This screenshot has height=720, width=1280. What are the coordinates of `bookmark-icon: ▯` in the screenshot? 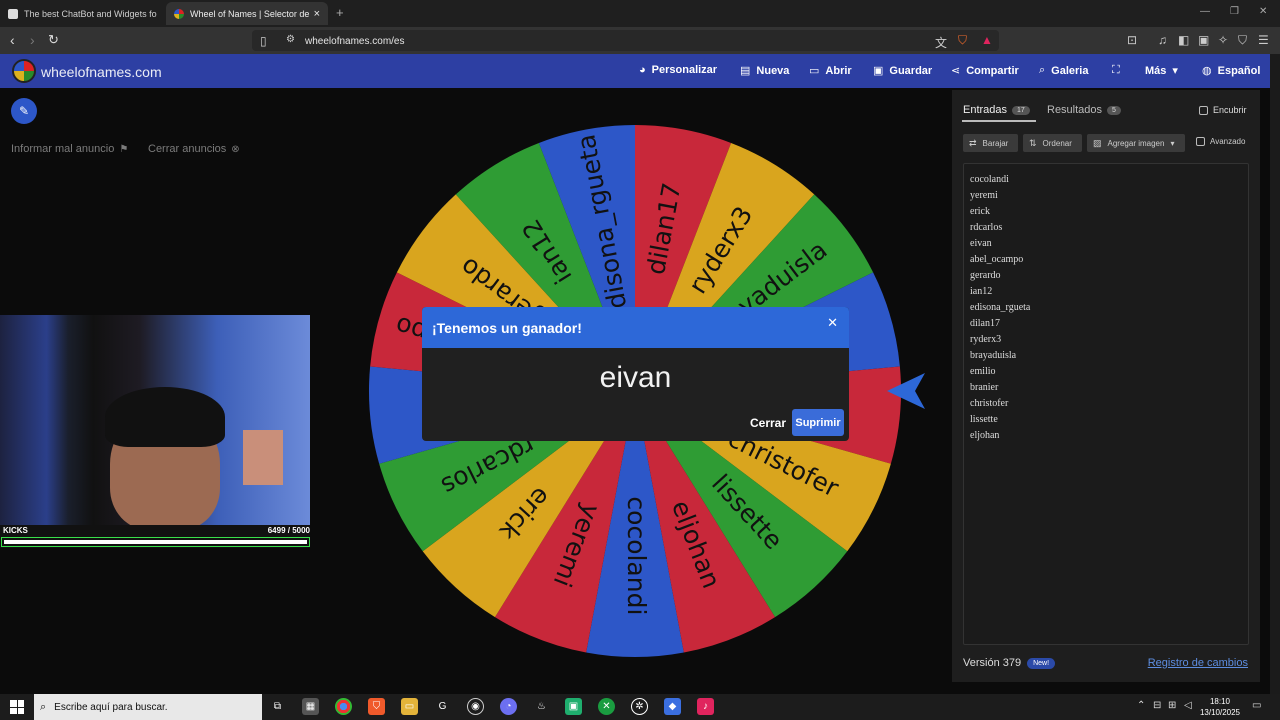 It's located at (263, 41).